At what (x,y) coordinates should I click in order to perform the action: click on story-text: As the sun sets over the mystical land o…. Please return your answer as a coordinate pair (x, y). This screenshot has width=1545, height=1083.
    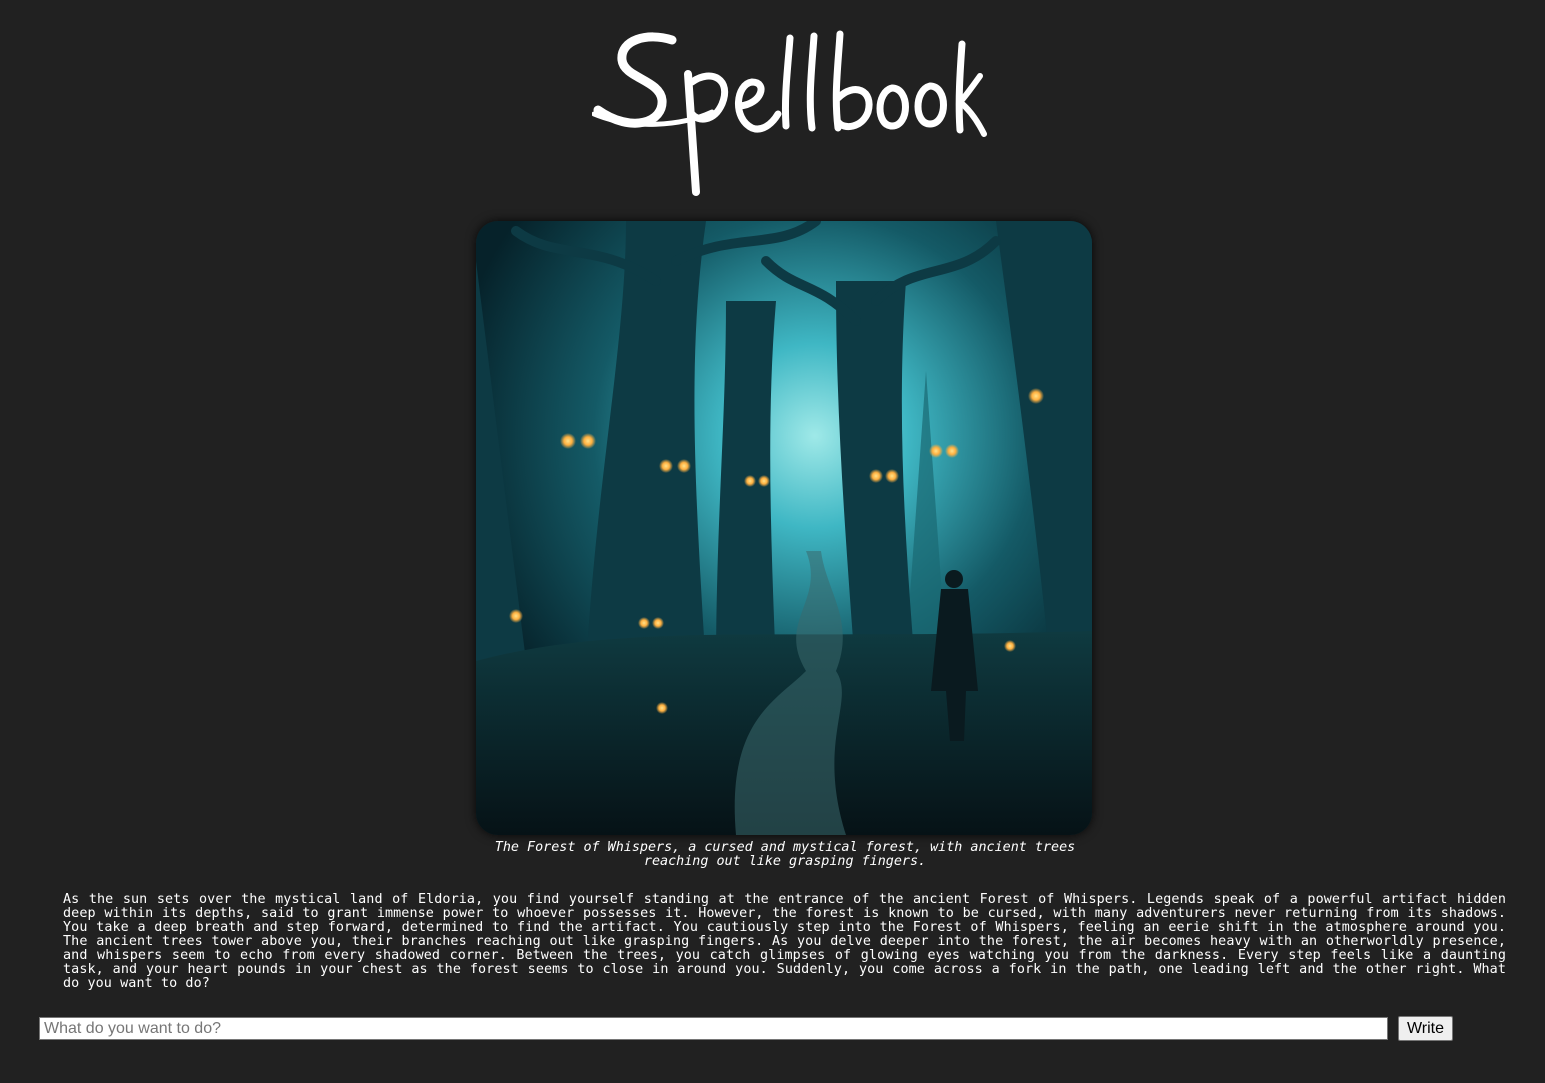
    Looking at the image, I should click on (784, 941).